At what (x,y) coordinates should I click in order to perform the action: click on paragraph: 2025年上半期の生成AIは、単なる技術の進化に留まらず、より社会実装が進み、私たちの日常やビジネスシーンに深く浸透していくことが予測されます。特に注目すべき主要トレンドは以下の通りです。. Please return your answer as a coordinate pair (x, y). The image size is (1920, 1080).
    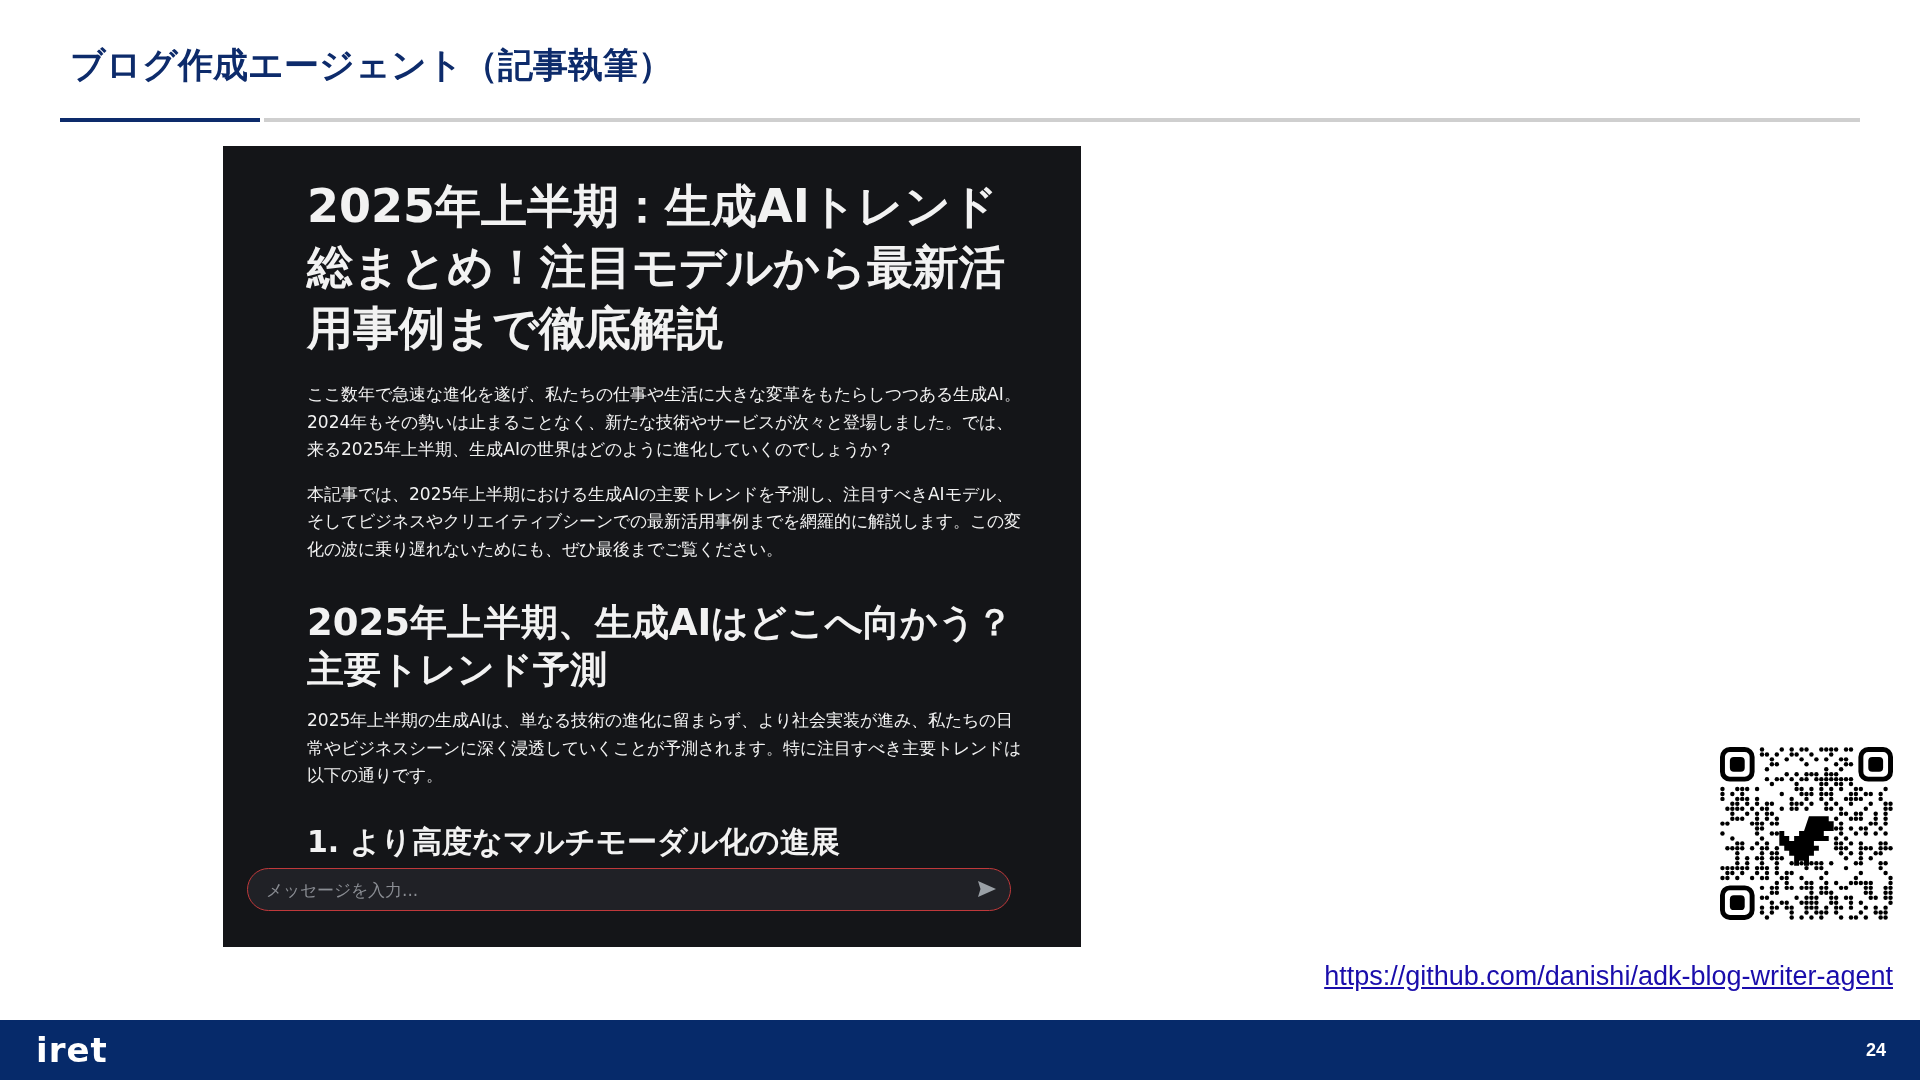
    Looking at the image, I should click on (664, 748).